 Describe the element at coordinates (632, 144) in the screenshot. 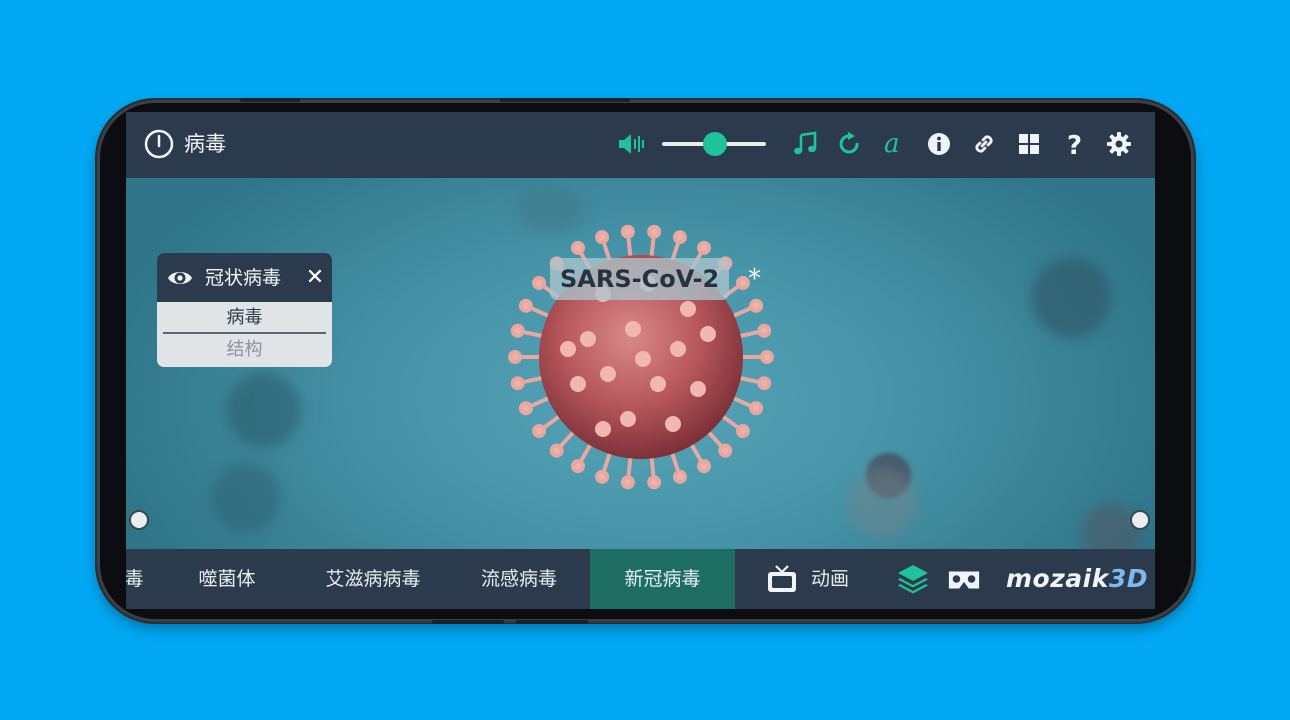

I see `volume-icon` at that location.